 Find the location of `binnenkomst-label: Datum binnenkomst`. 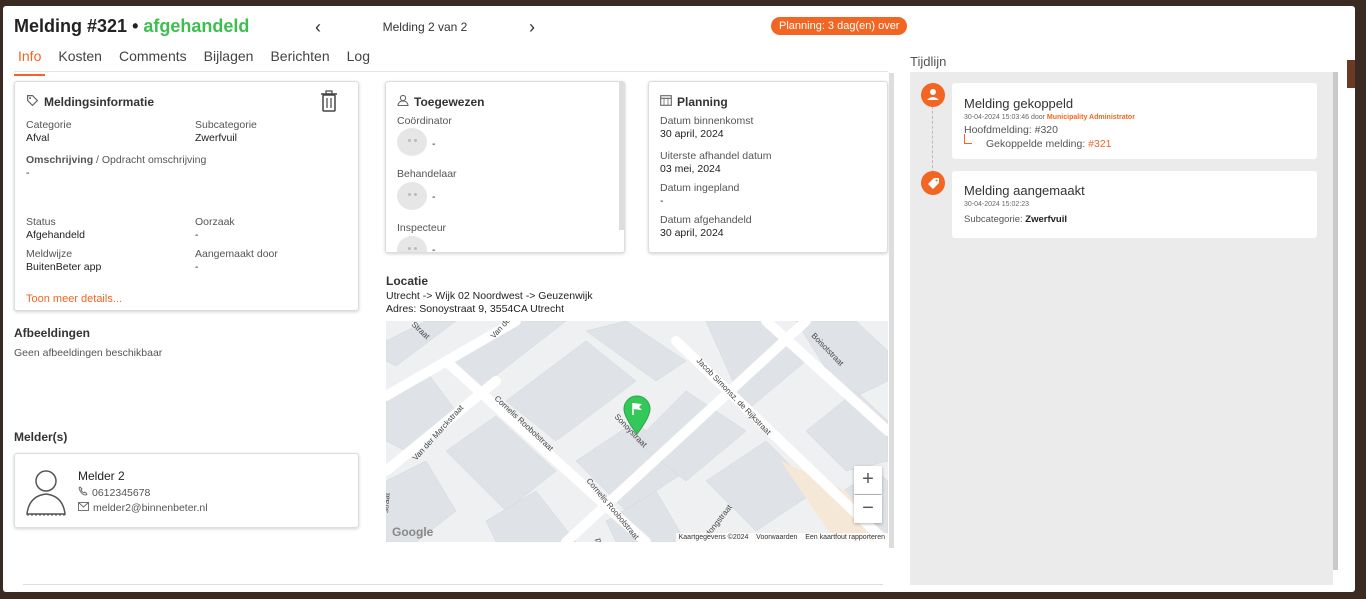

binnenkomst-label: Datum binnenkomst is located at coordinates (707, 121).